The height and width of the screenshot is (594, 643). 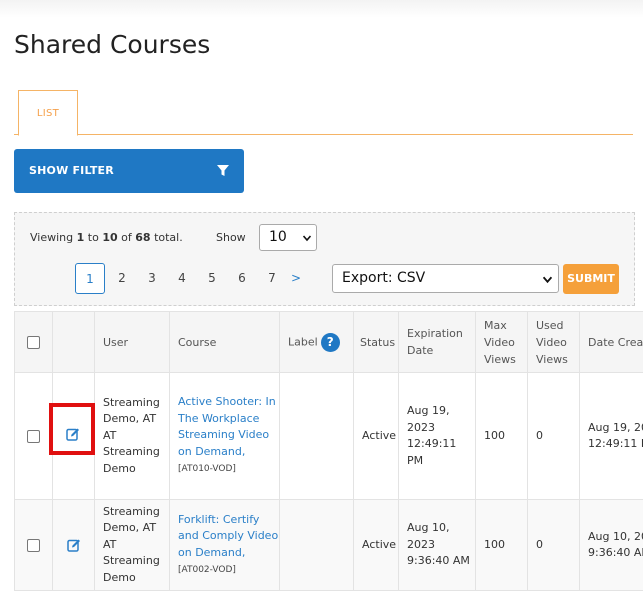 What do you see at coordinates (152, 278) in the screenshot?
I see `page-link-3: 3` at bounding box center [152, 278].